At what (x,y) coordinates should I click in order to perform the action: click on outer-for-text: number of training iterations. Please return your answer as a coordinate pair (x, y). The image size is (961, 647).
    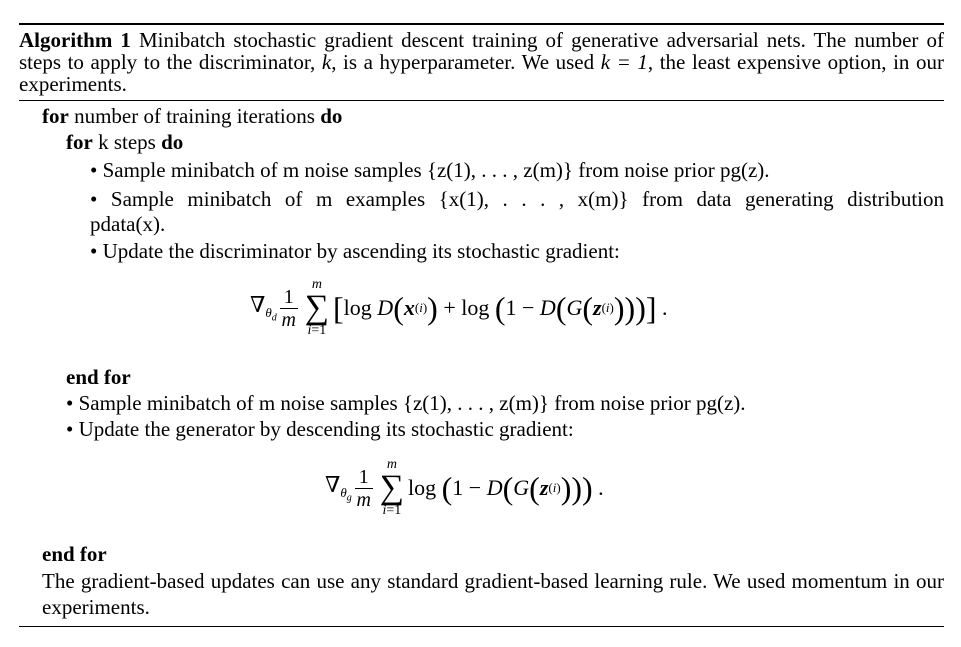
    Looking at the image, I should click on (194, 116).